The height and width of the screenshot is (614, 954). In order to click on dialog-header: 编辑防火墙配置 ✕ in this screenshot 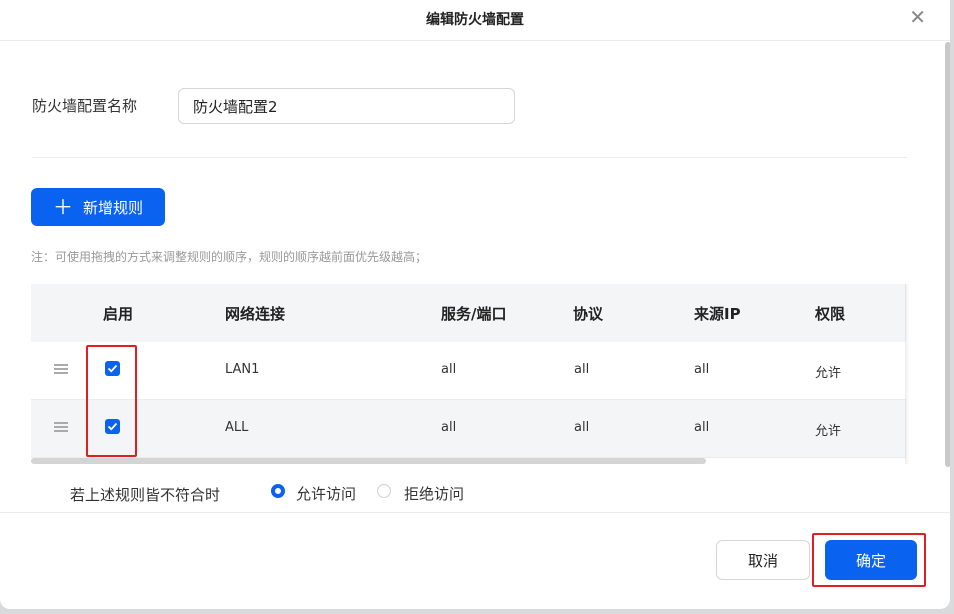, I will do `click(475, 20)`.